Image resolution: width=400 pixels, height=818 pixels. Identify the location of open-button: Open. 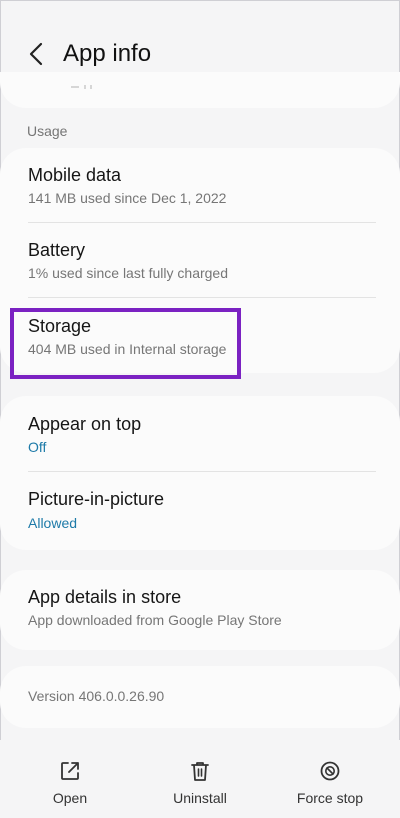
(70, 779).